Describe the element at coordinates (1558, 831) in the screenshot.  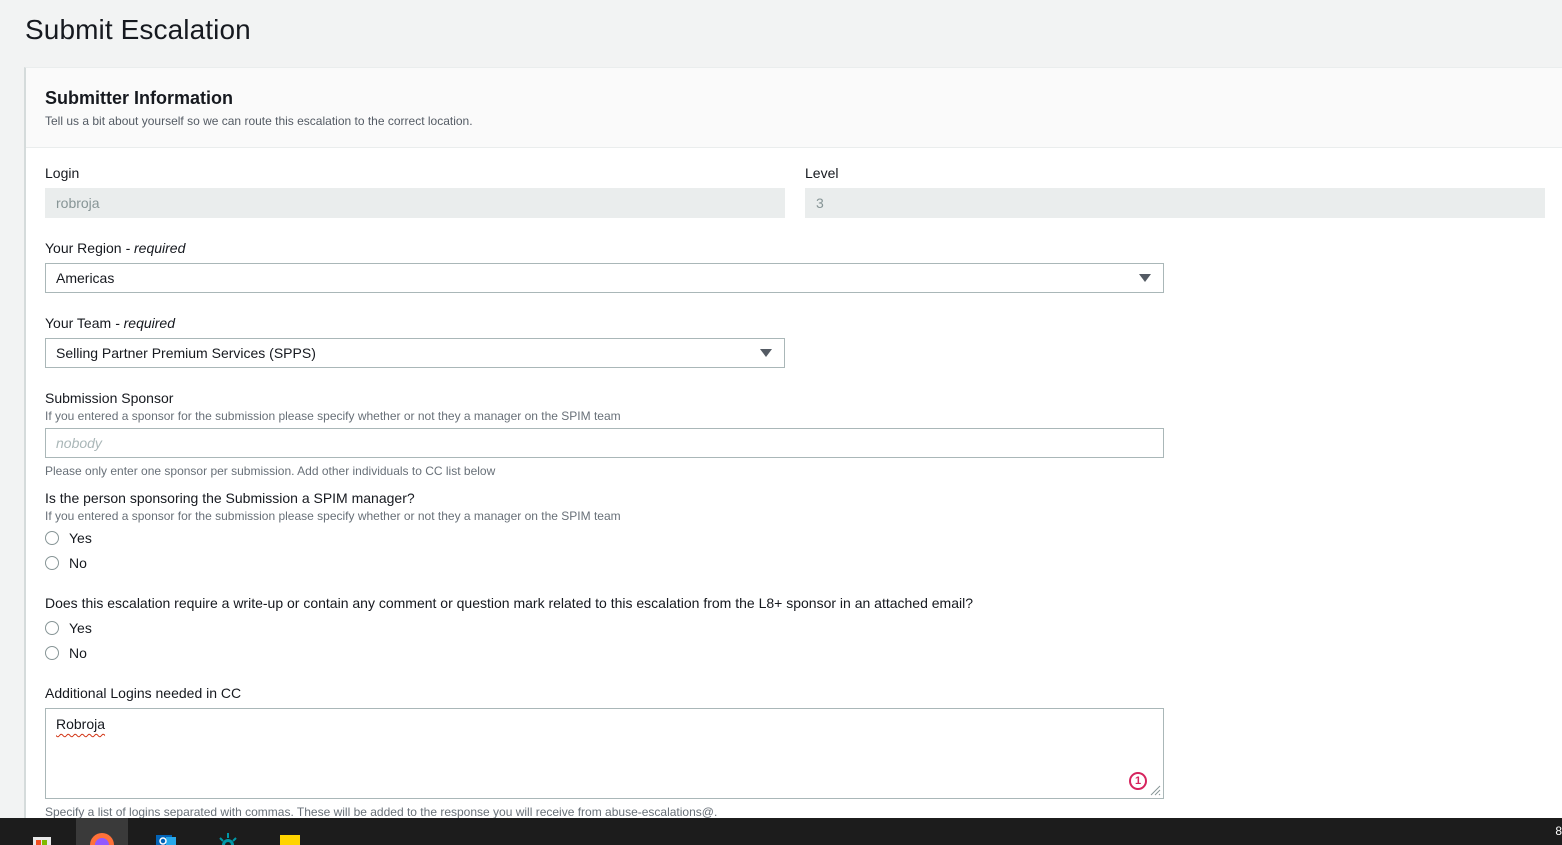
I see `taskbar-clock: 8` at that location.